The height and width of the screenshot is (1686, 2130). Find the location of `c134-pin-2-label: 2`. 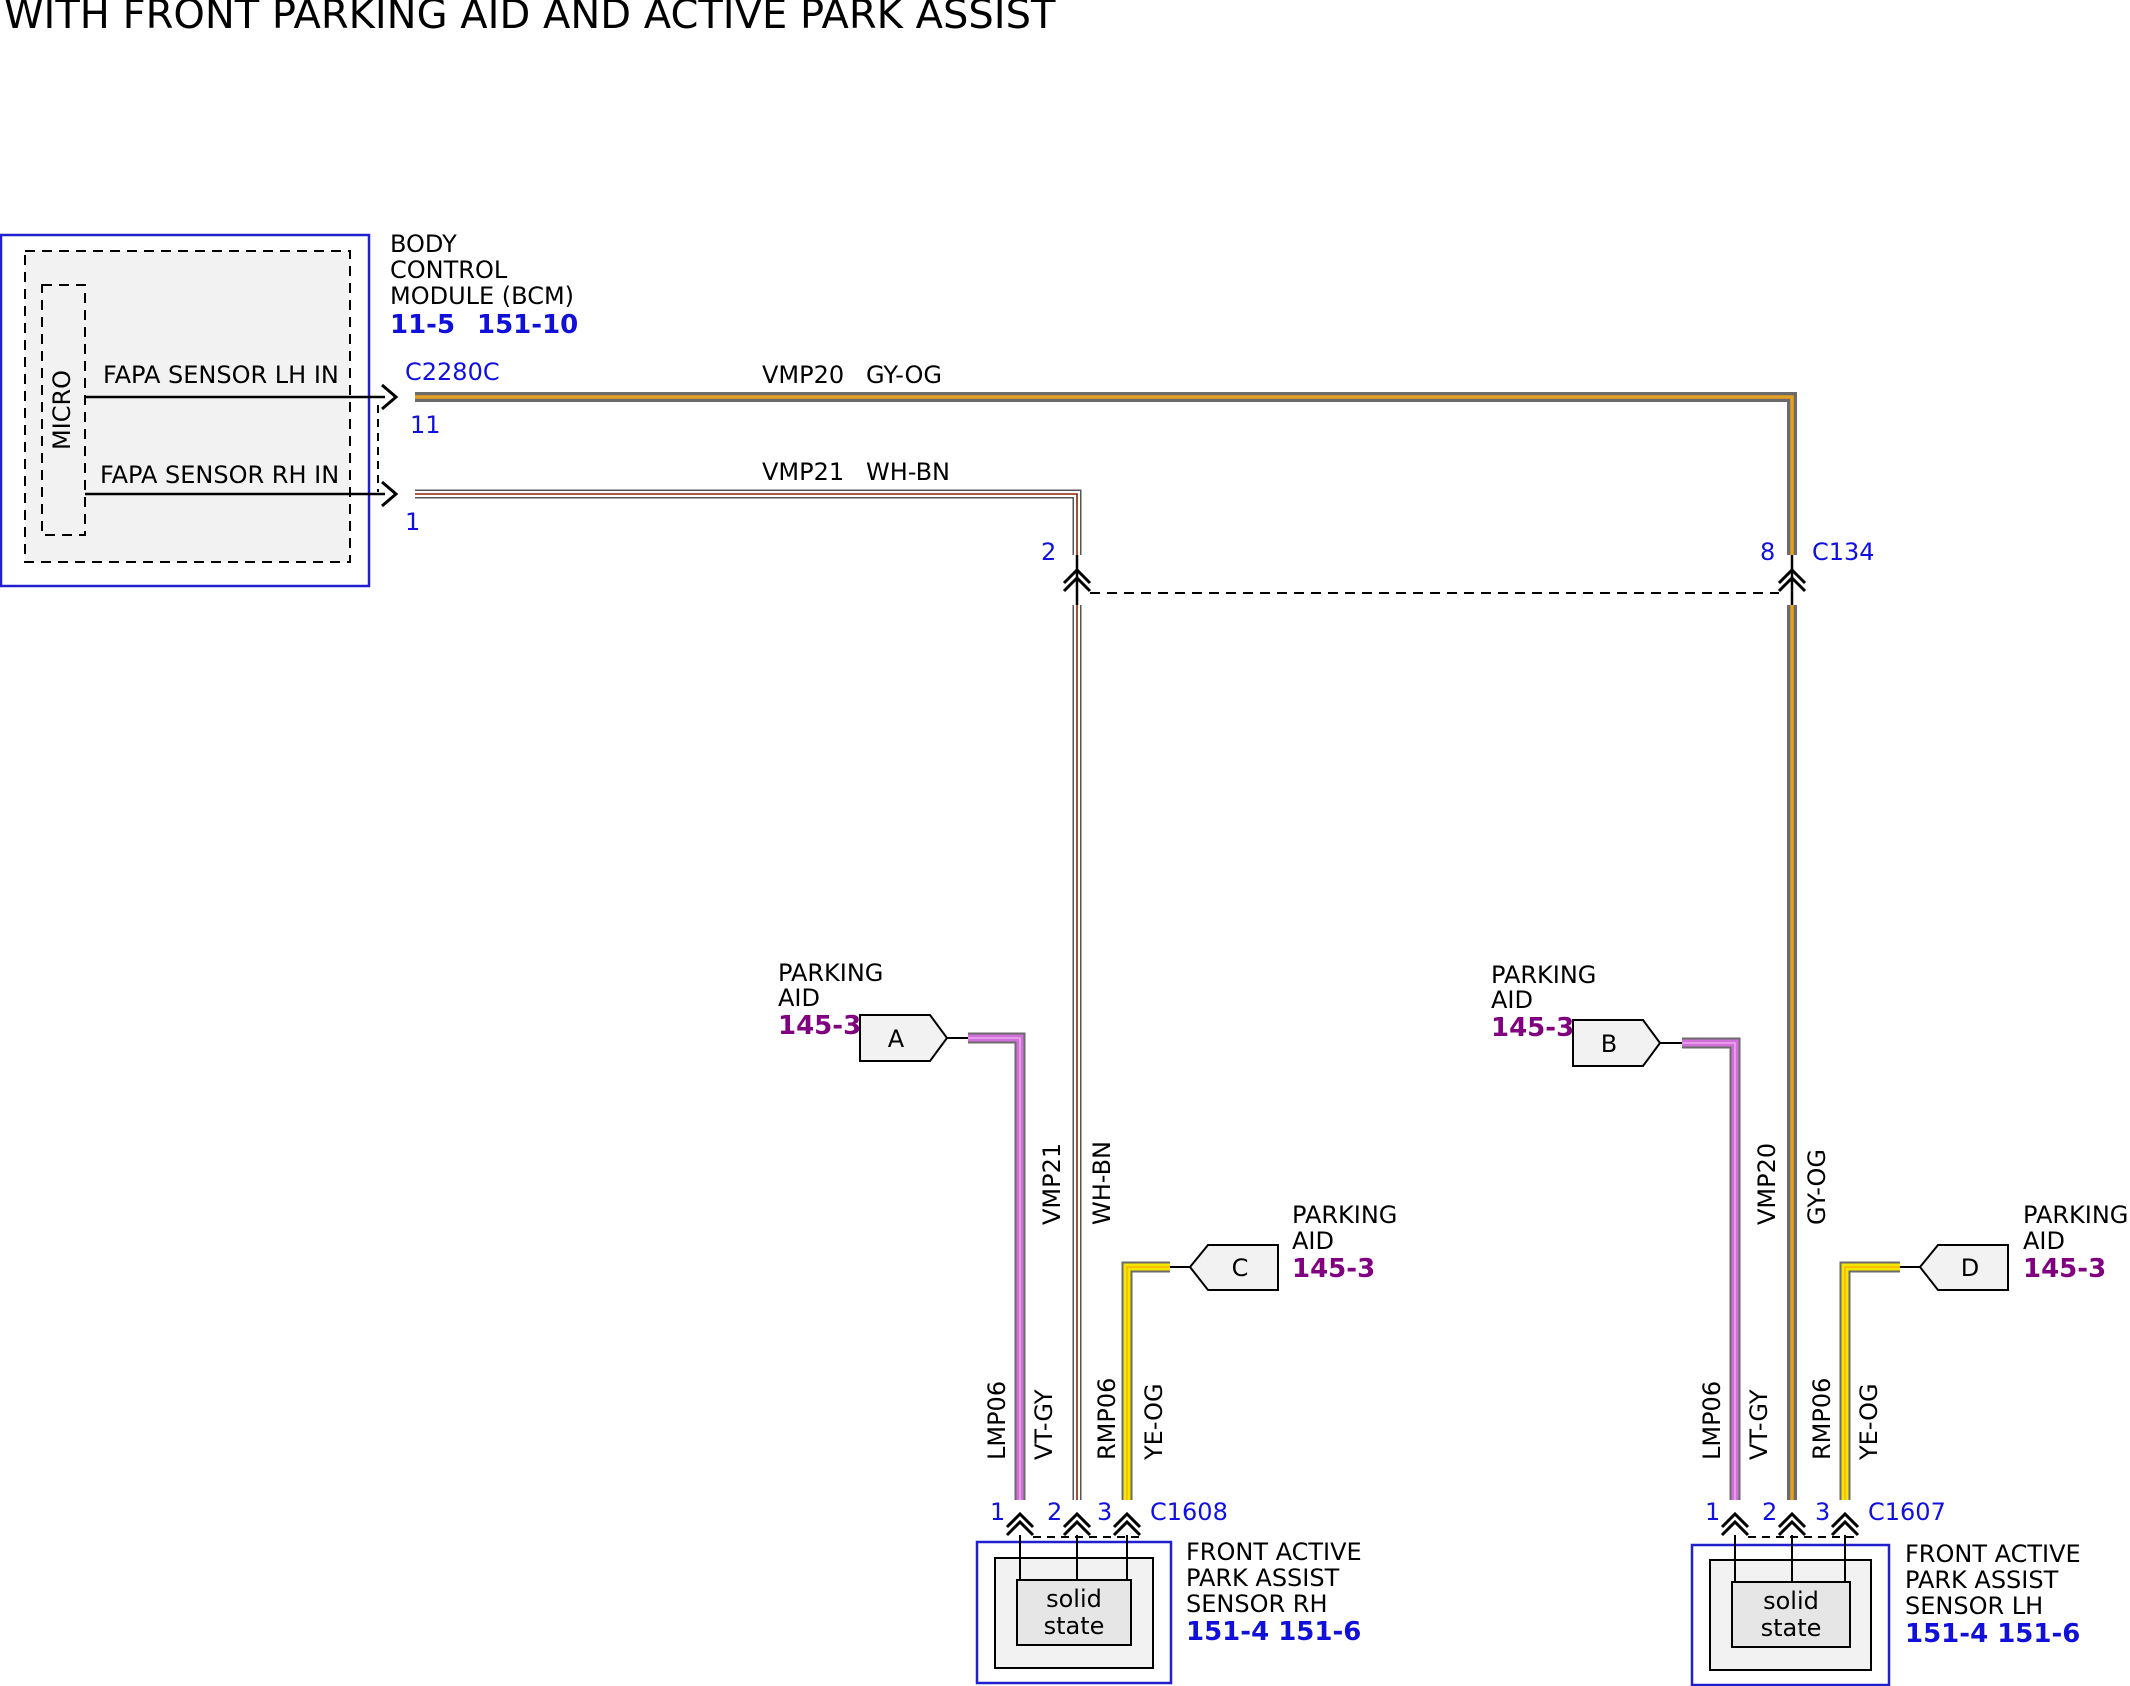

c134-pin-2-label: 2 is located at coordinates (1048, 552).